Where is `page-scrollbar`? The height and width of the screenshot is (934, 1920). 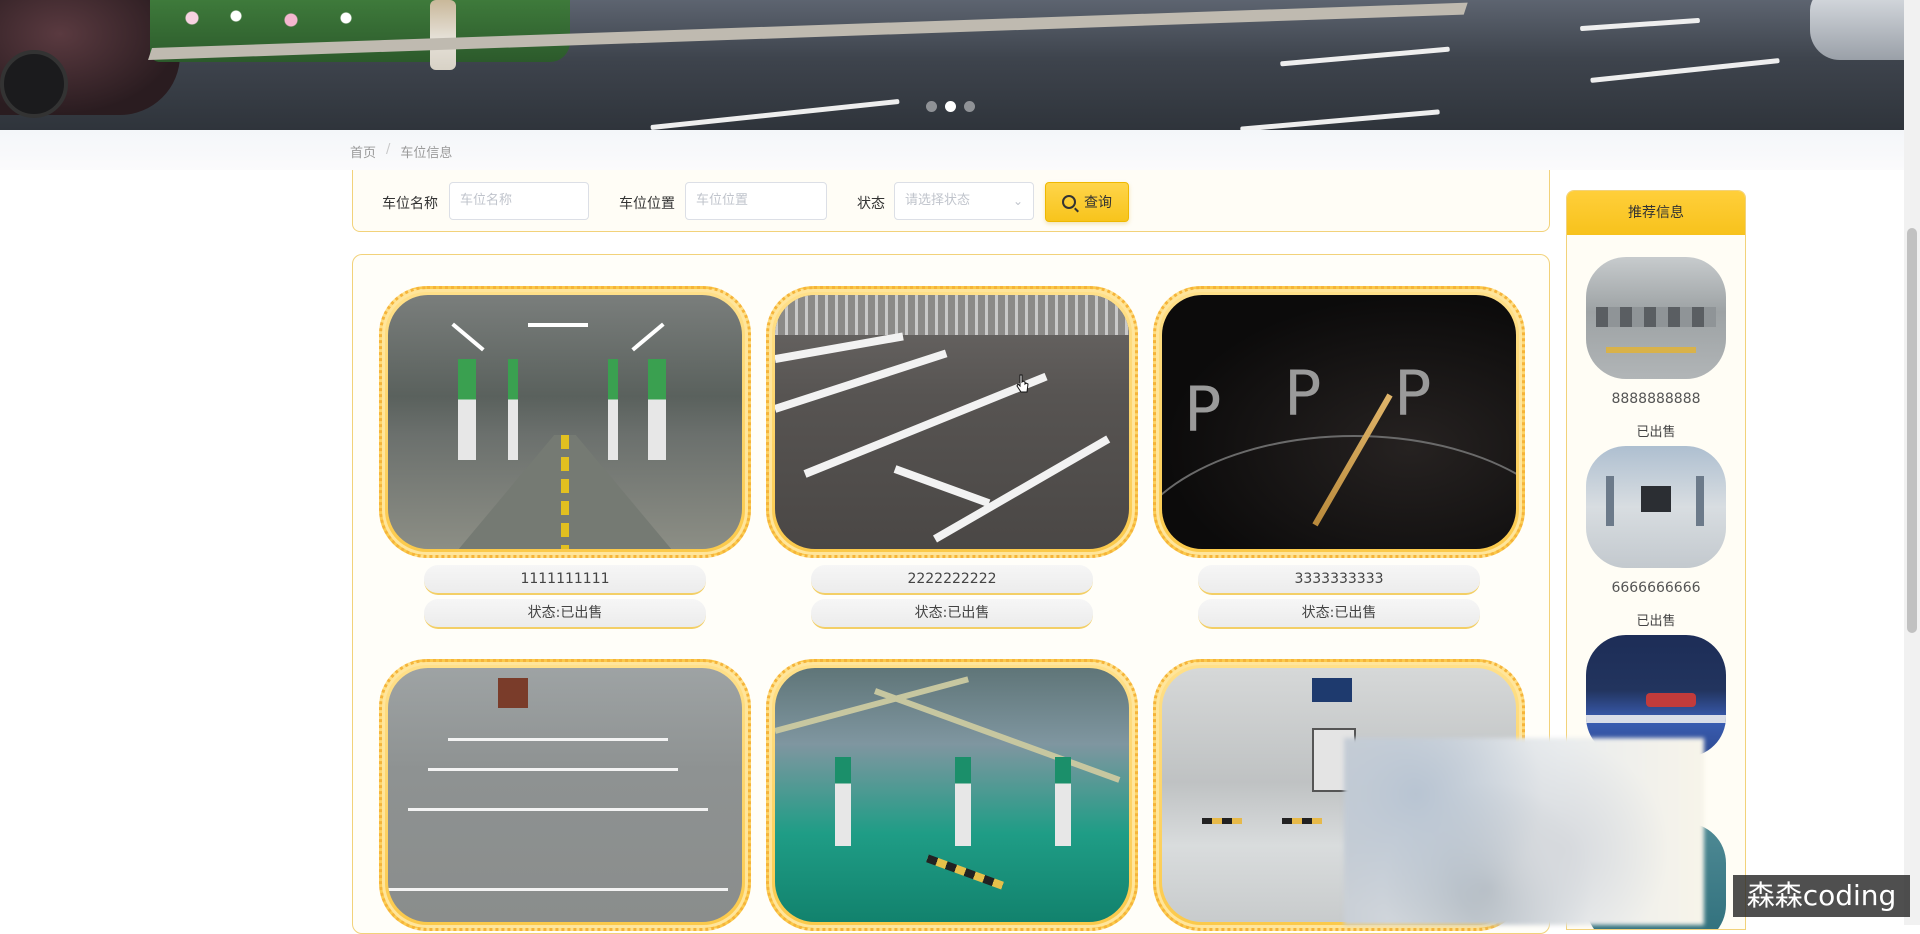 page-scrollbar is located at coordinates (1912, 462).